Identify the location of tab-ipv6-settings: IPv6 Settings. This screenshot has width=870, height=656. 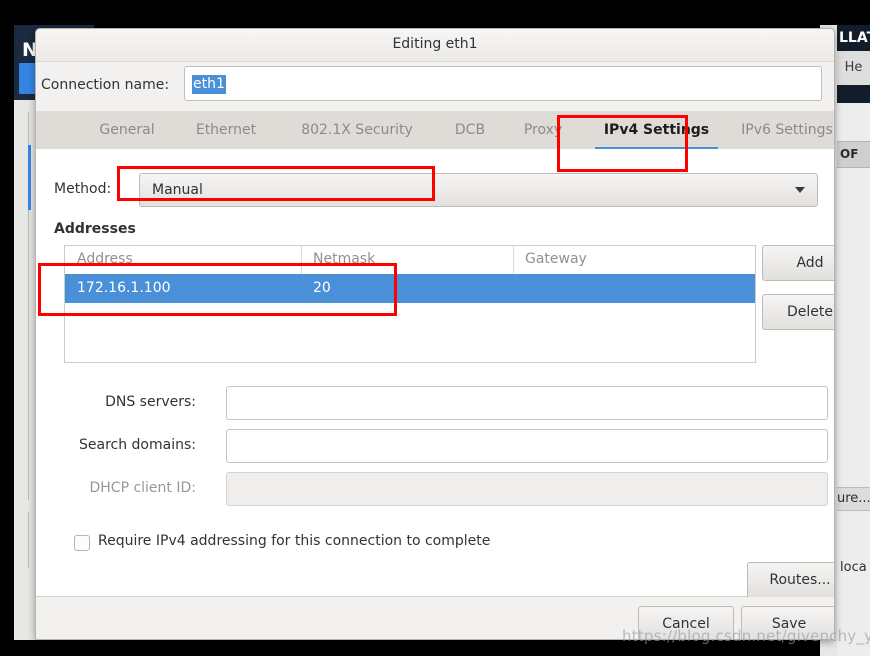
(780, 130).